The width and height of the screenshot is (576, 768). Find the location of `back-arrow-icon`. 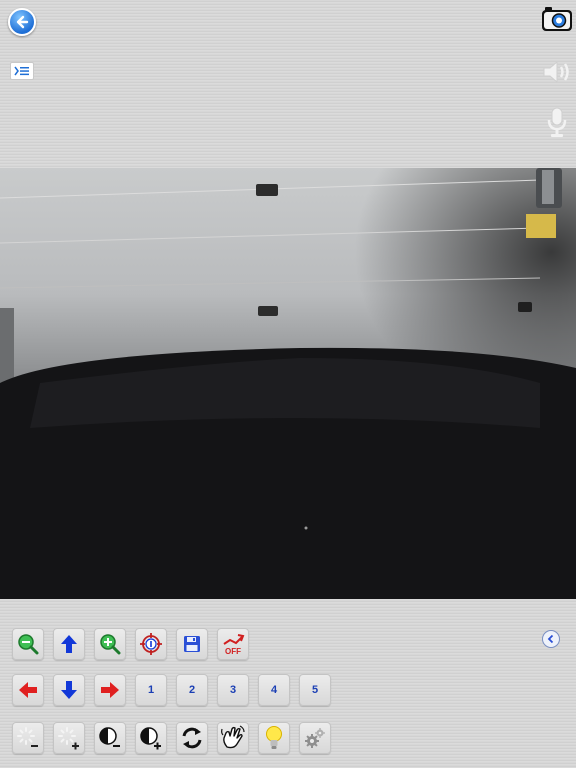

back-arrow-icon is located at coordinates (22, 22).